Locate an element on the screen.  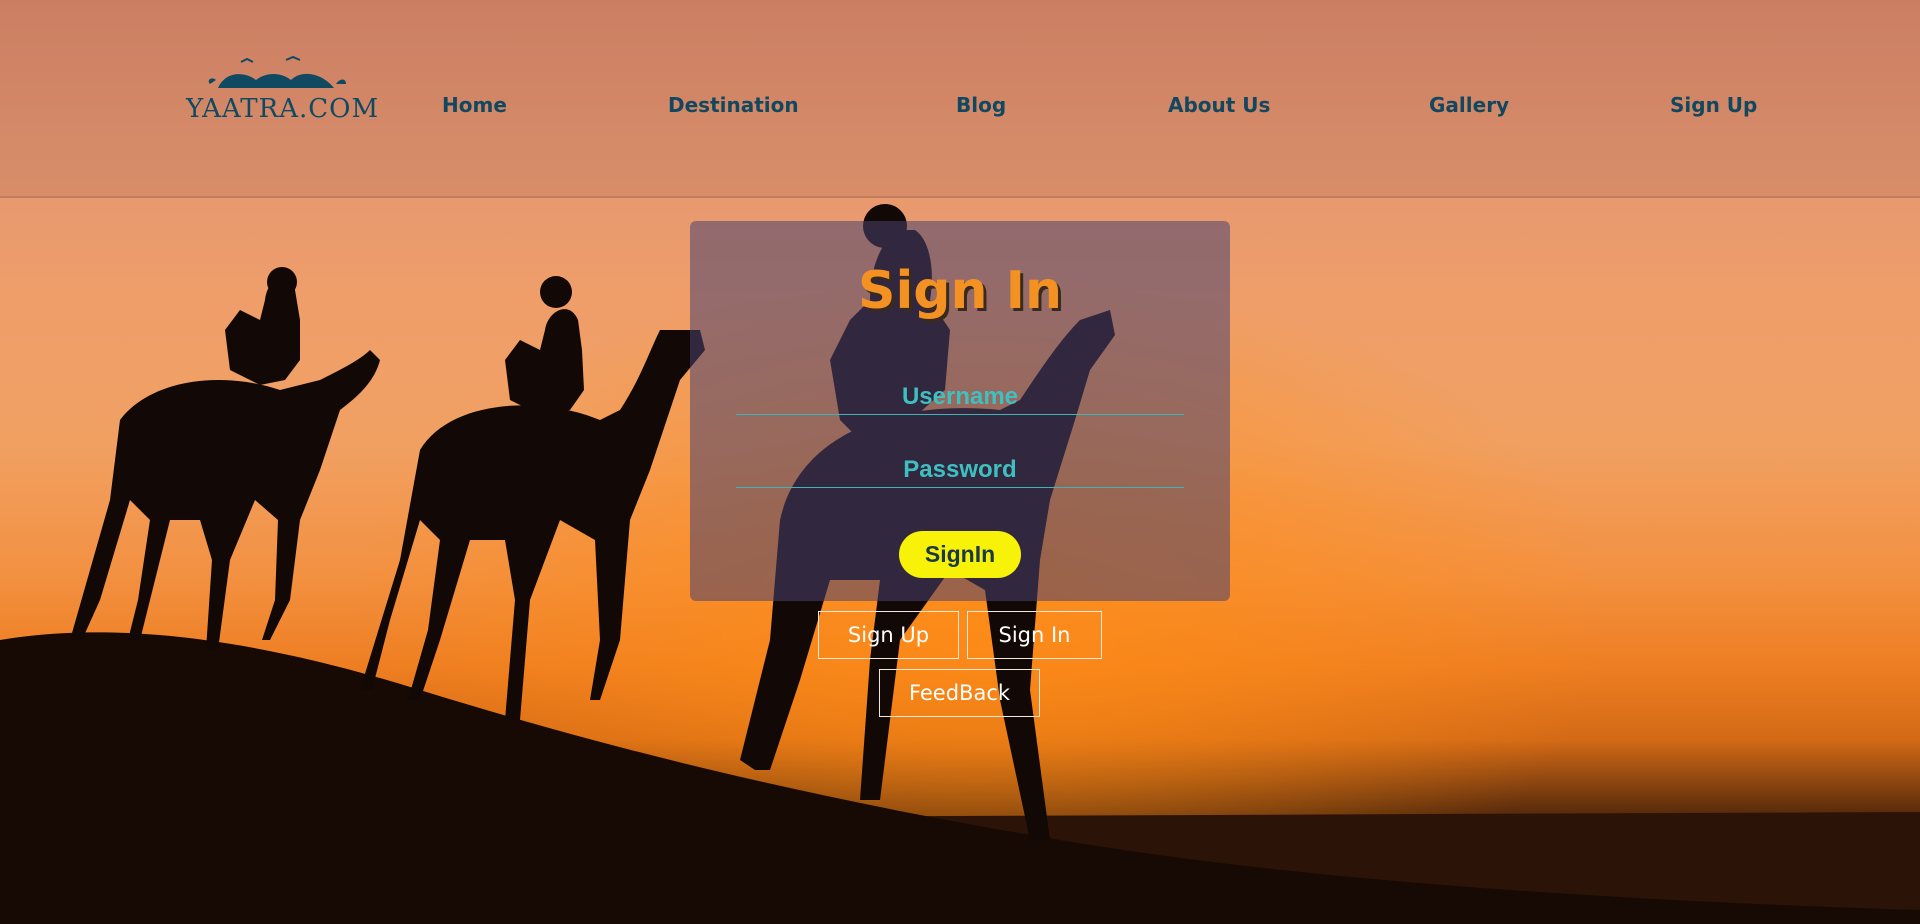
site-logo: YAATRA.COM is located at coordinates (283, 88).